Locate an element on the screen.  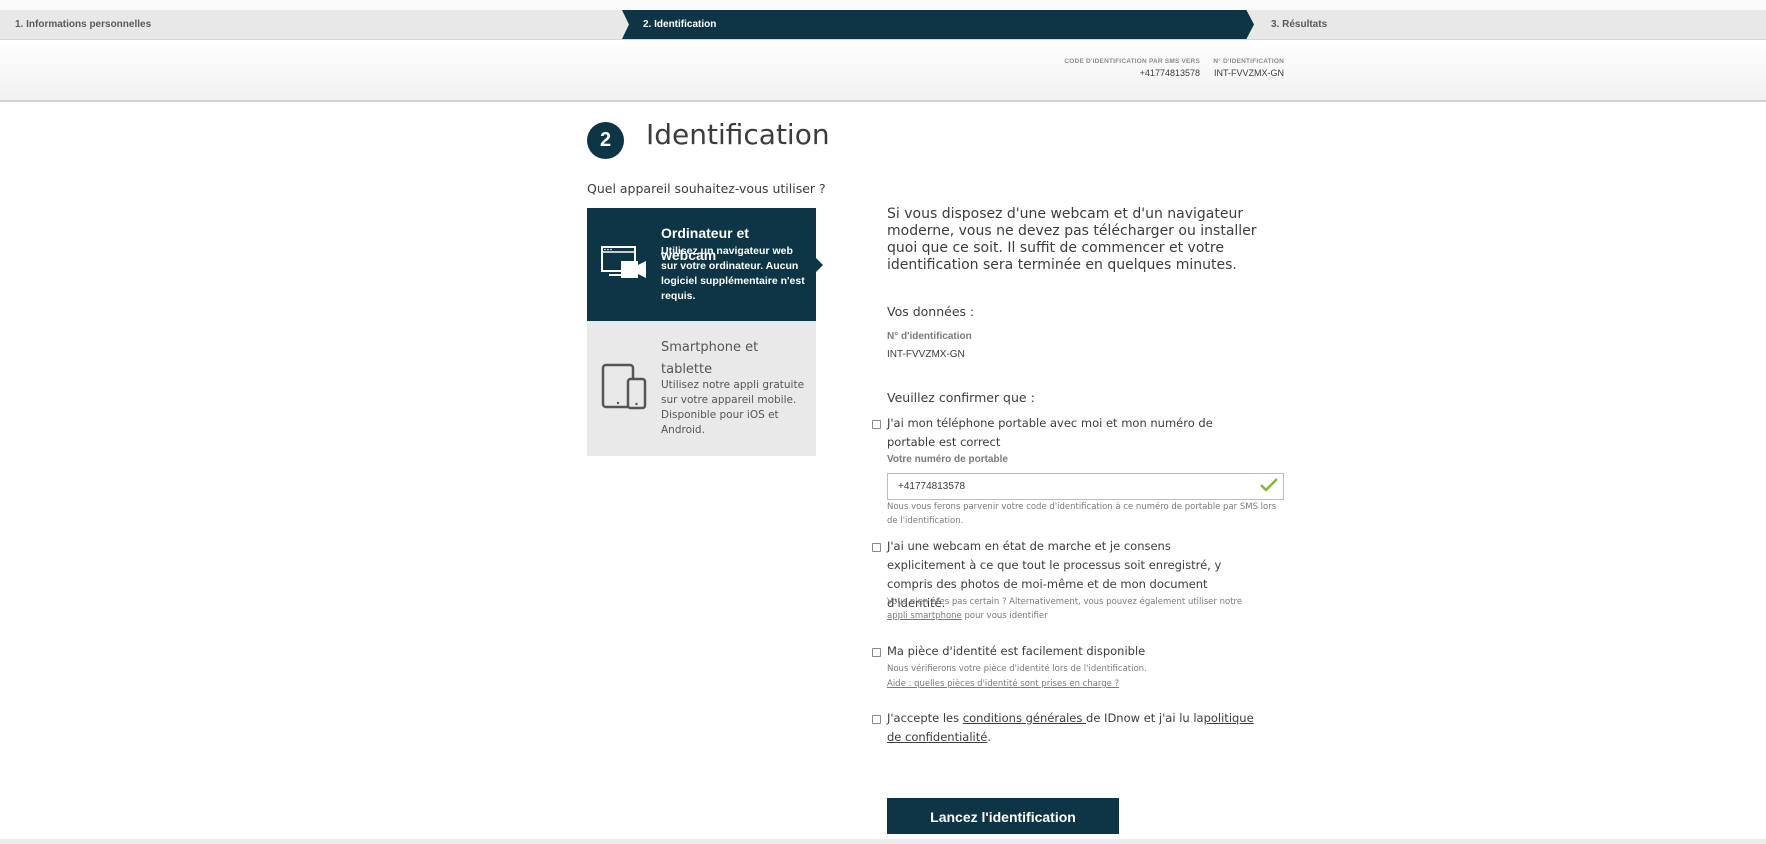
valid-check-icon is located at coordinates (1269, 487).